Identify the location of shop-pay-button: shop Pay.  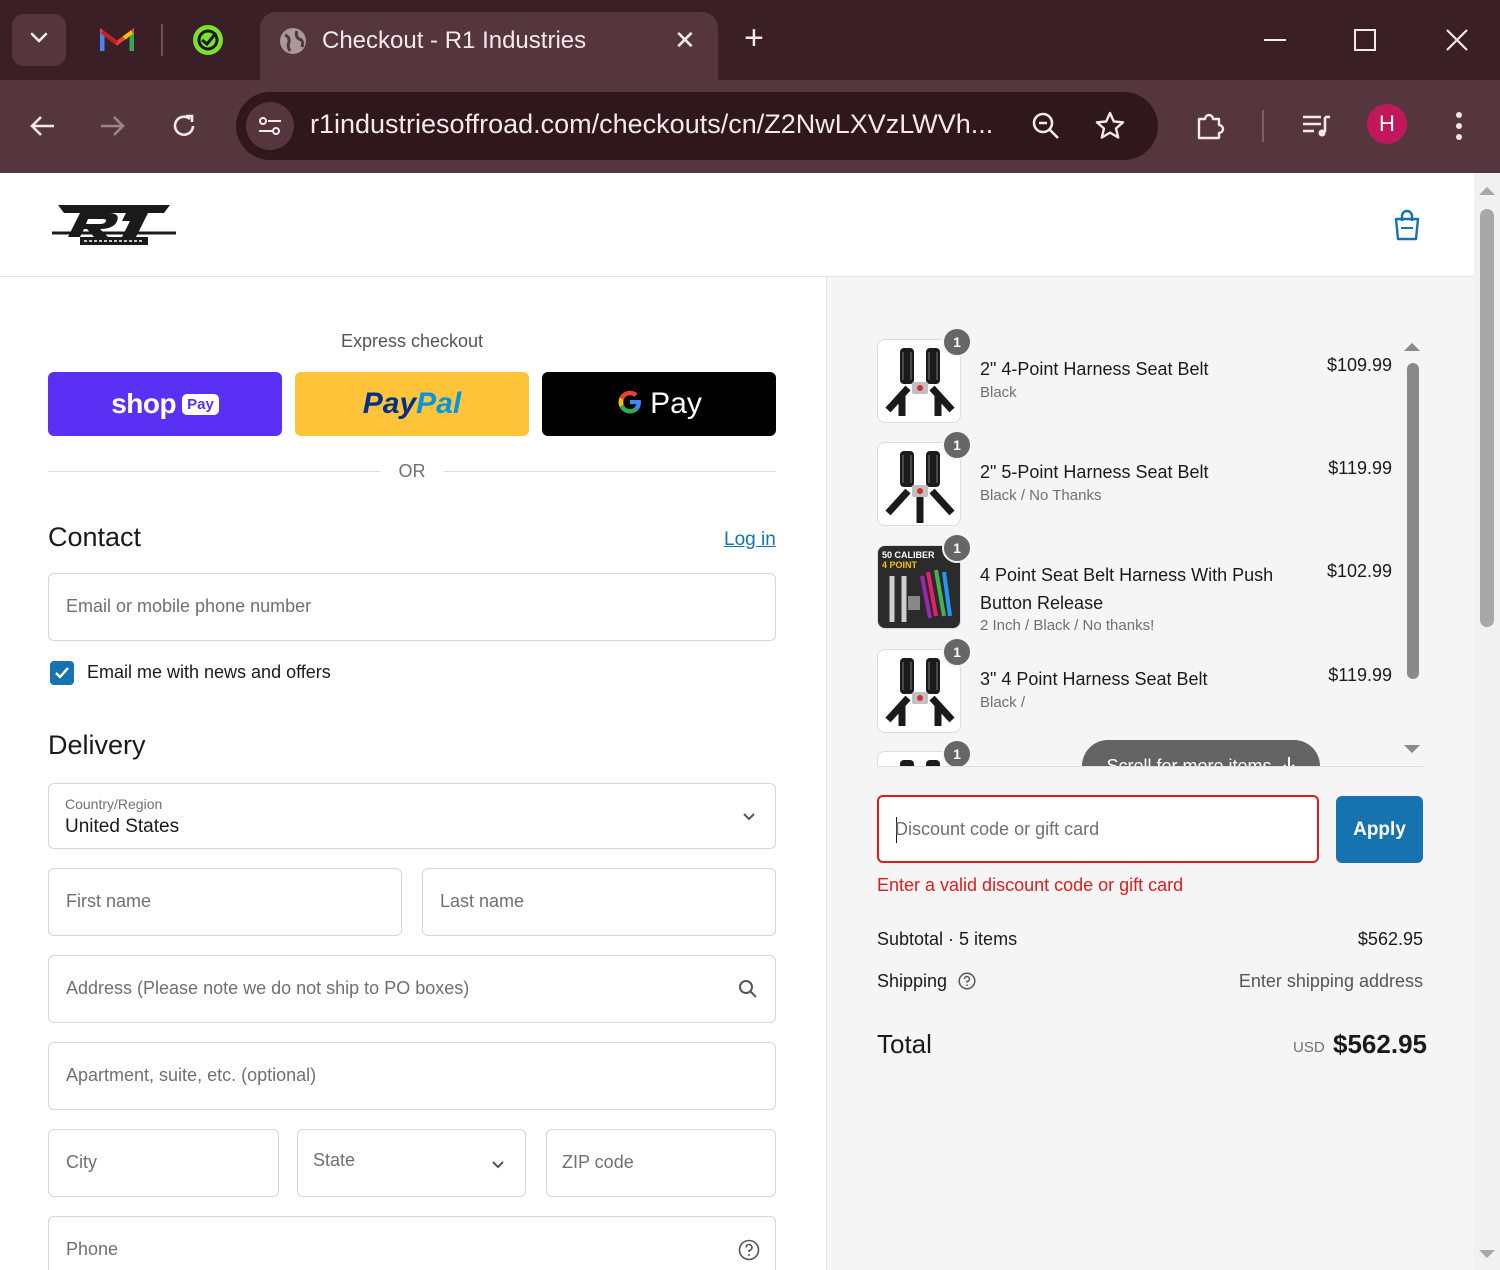
(165, 404).